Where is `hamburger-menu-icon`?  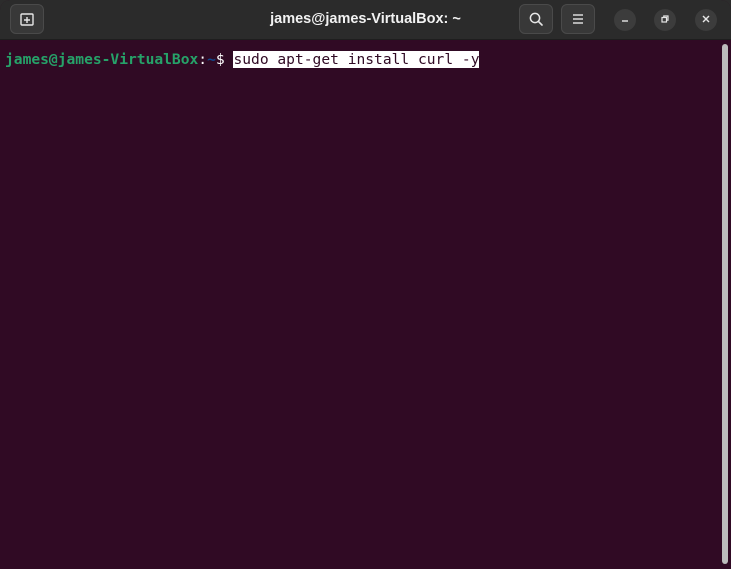 hamburger-menu-icon is located at coordinates (578, 19).